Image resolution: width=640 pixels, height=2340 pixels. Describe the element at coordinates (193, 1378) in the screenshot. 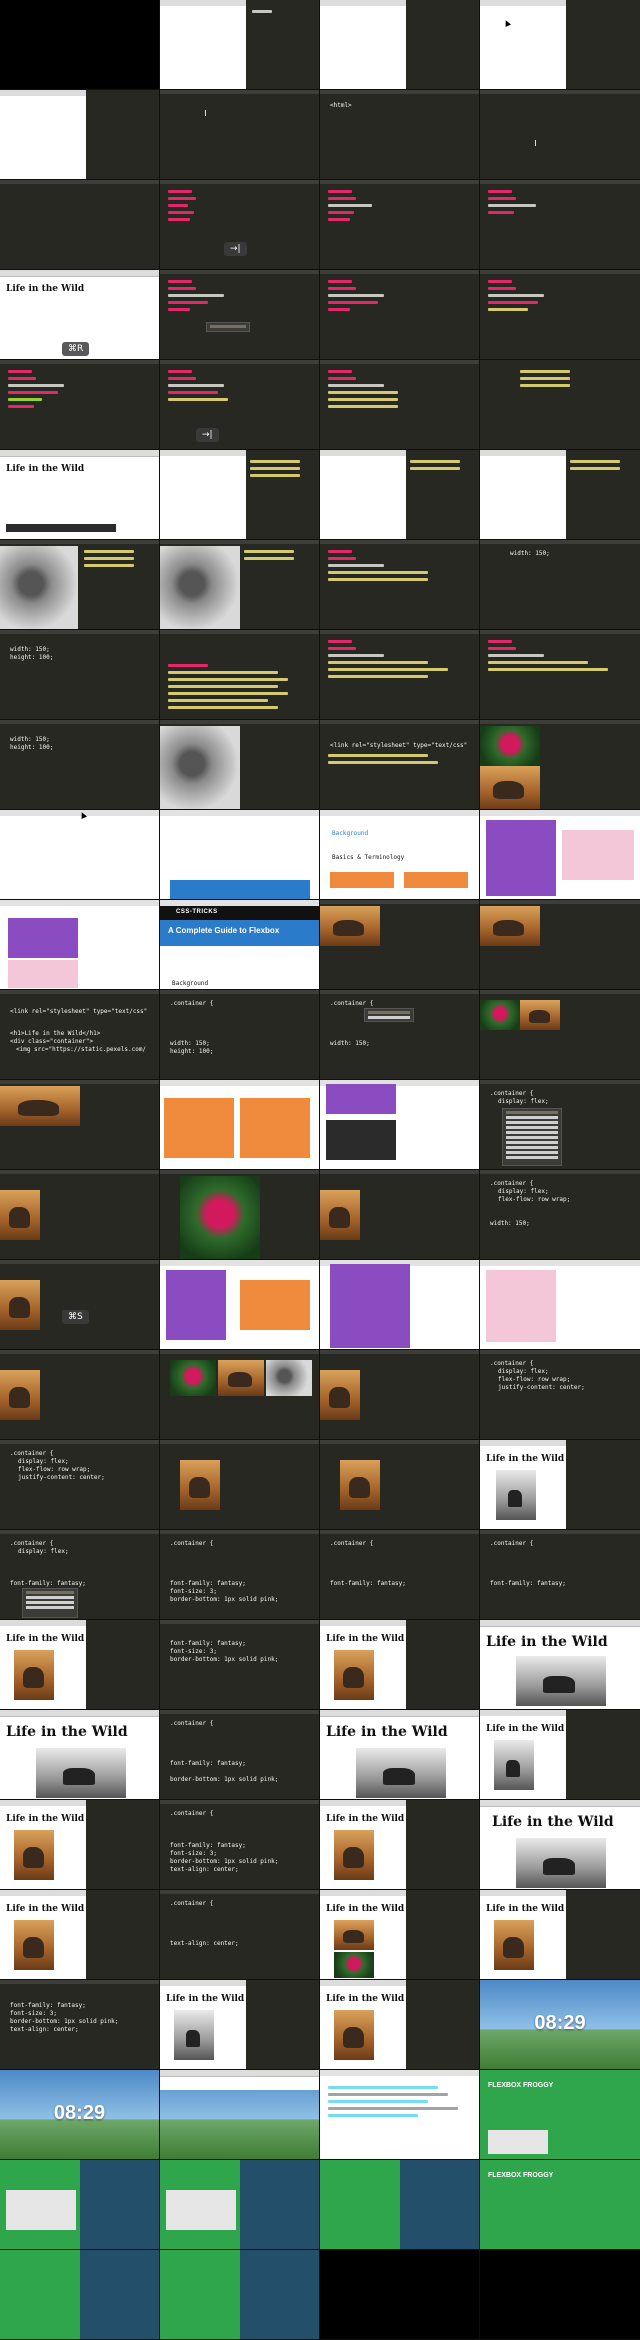

I see `flower-photo` at that location.